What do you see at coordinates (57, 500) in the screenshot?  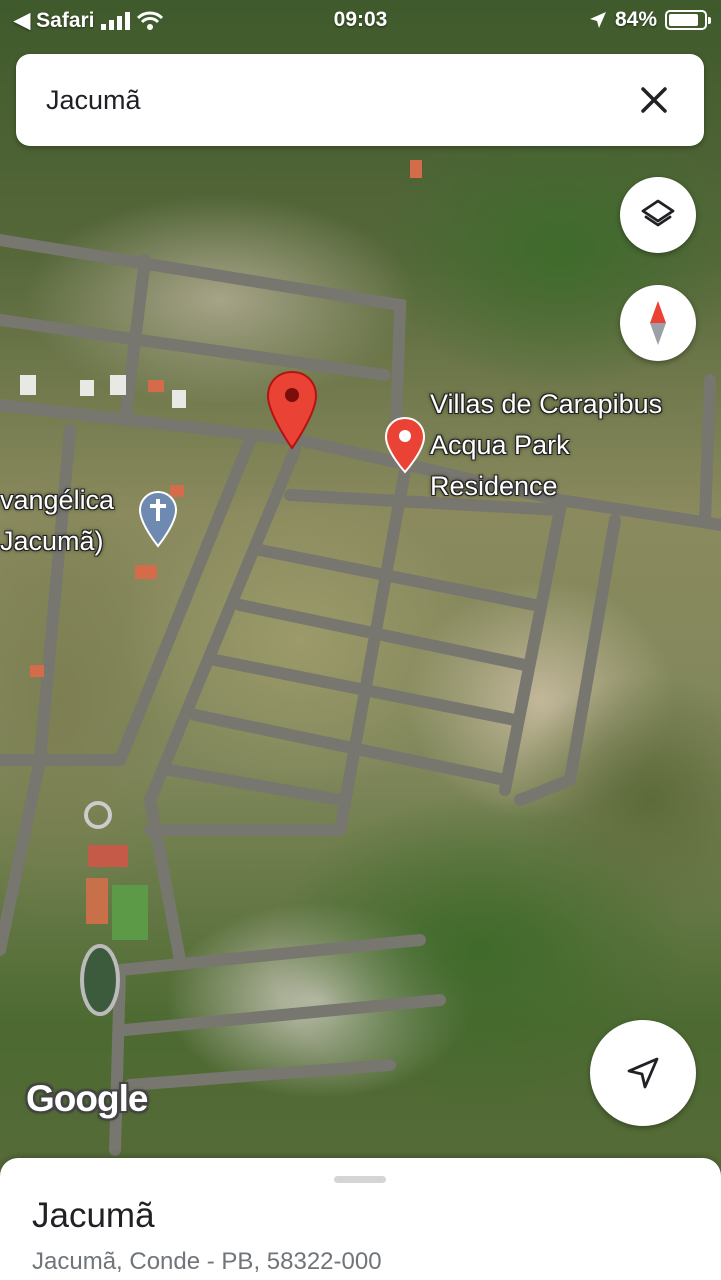 I see `church-label-line-1: vangélica` at bounding box center [57, 500].